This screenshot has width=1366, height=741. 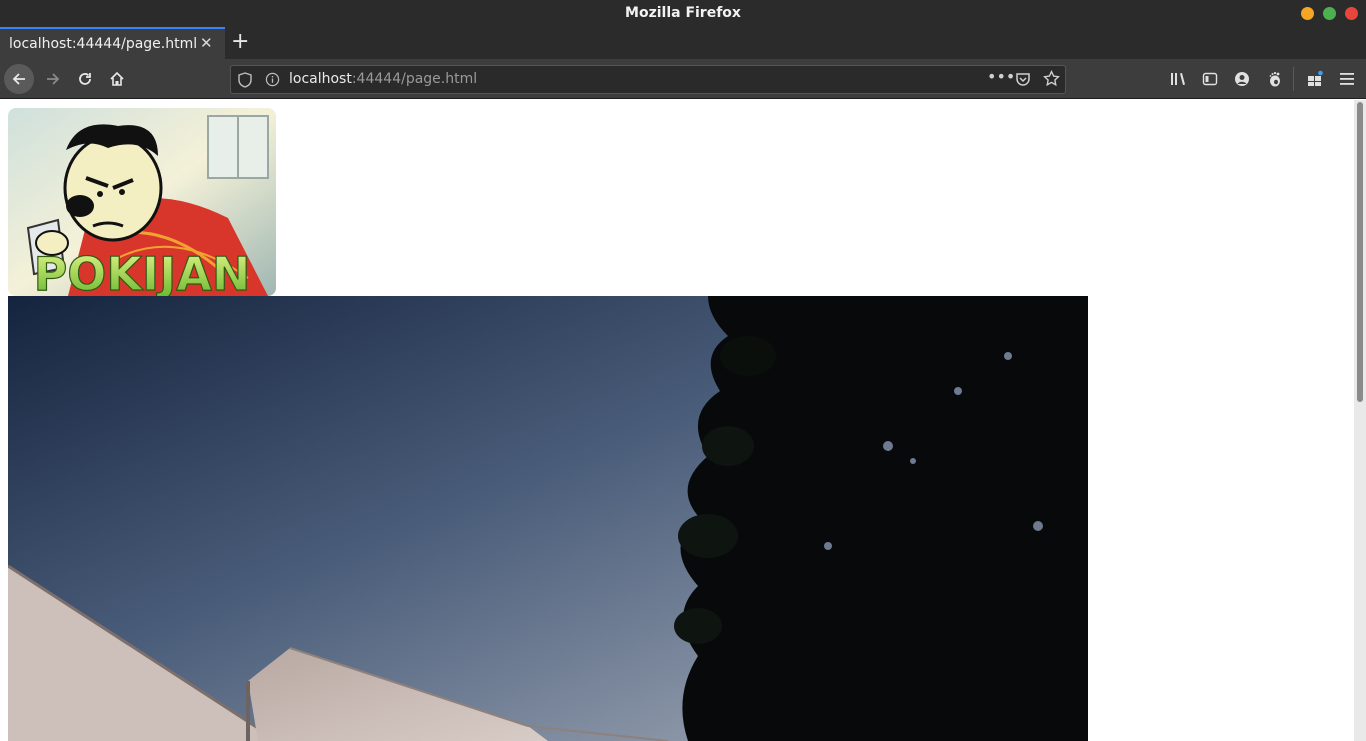 I want to click on tab-label: localhost:44444/page.html, so click(x=103, y=44).